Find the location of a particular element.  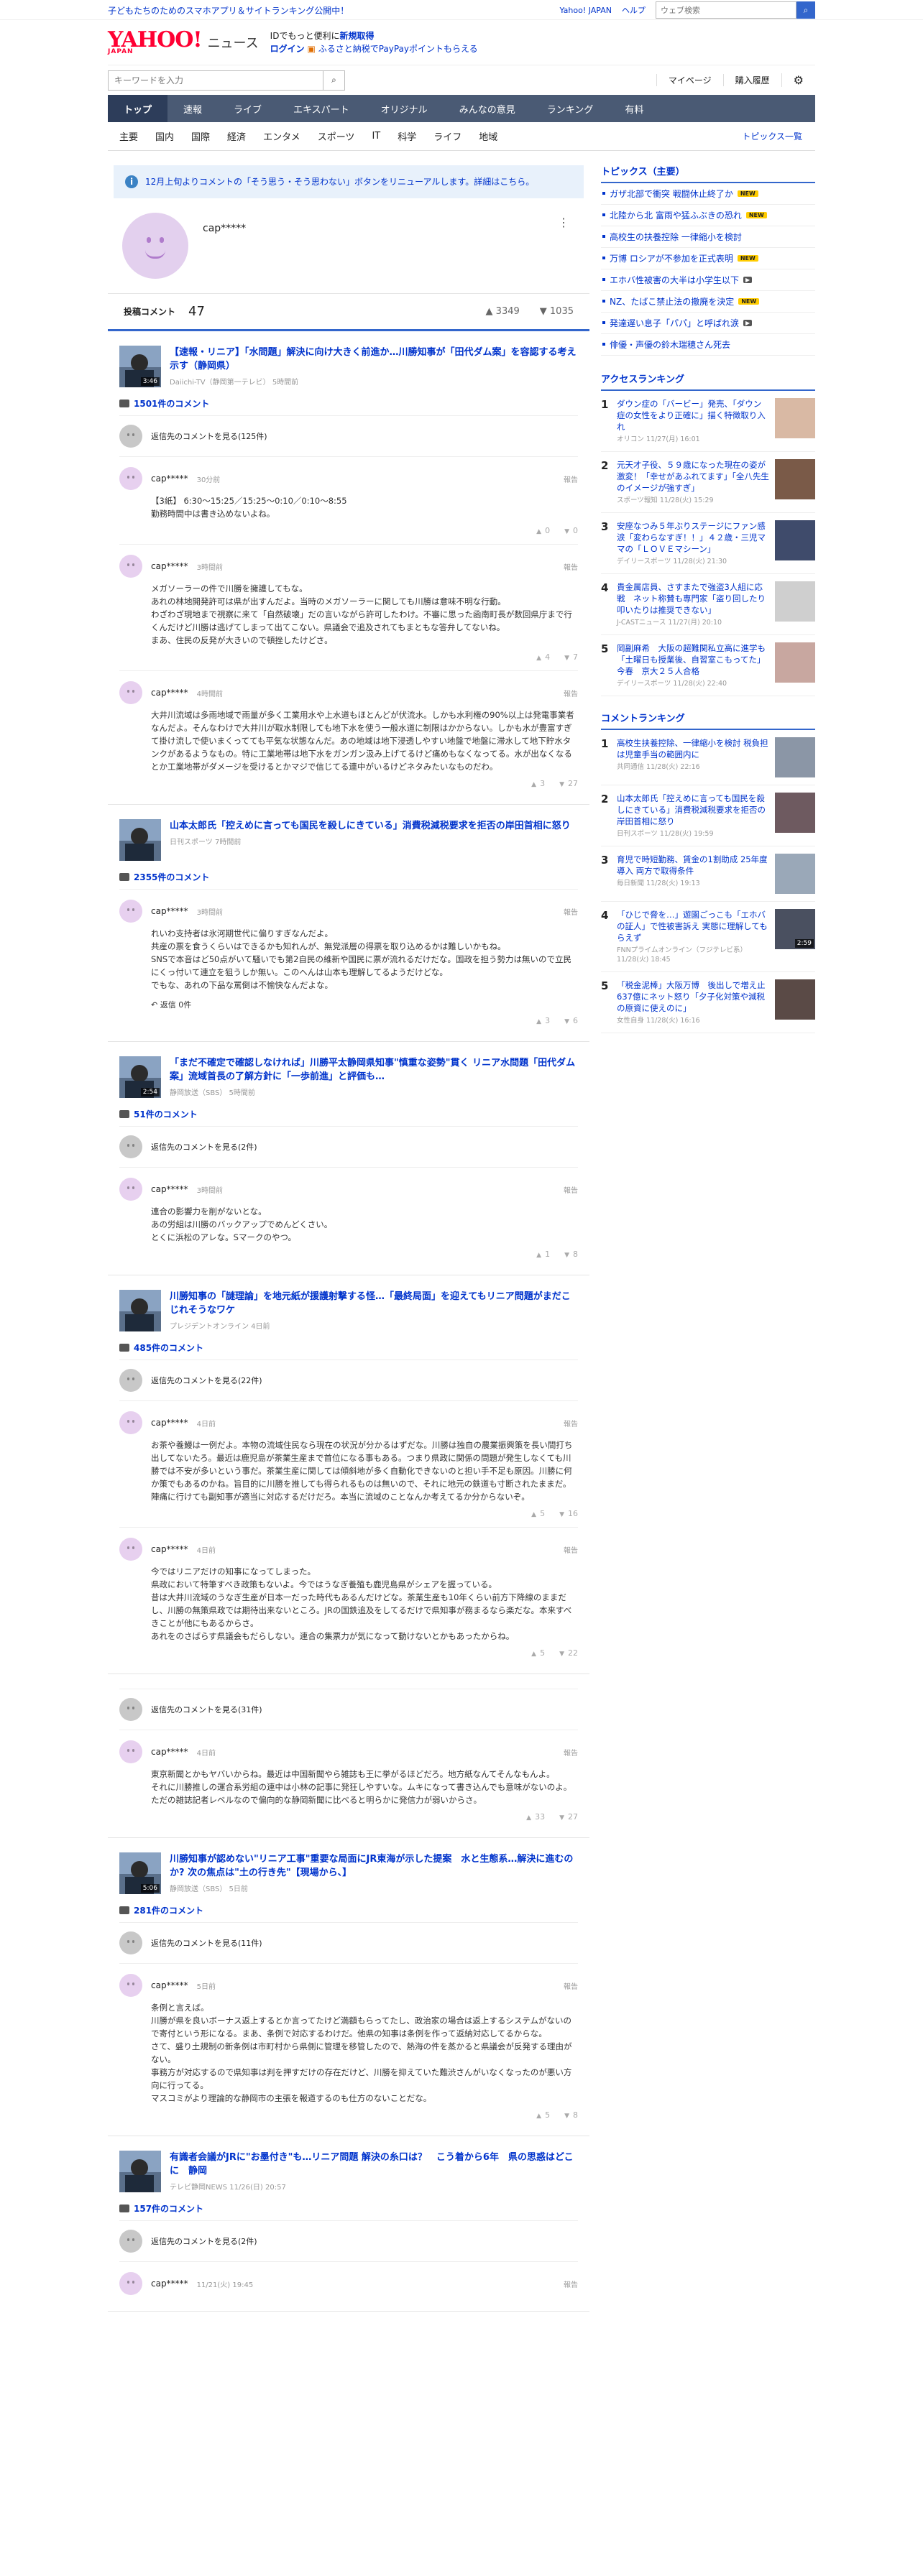

nav-tab-paid: 有料 is located at coordinates (634, 109).